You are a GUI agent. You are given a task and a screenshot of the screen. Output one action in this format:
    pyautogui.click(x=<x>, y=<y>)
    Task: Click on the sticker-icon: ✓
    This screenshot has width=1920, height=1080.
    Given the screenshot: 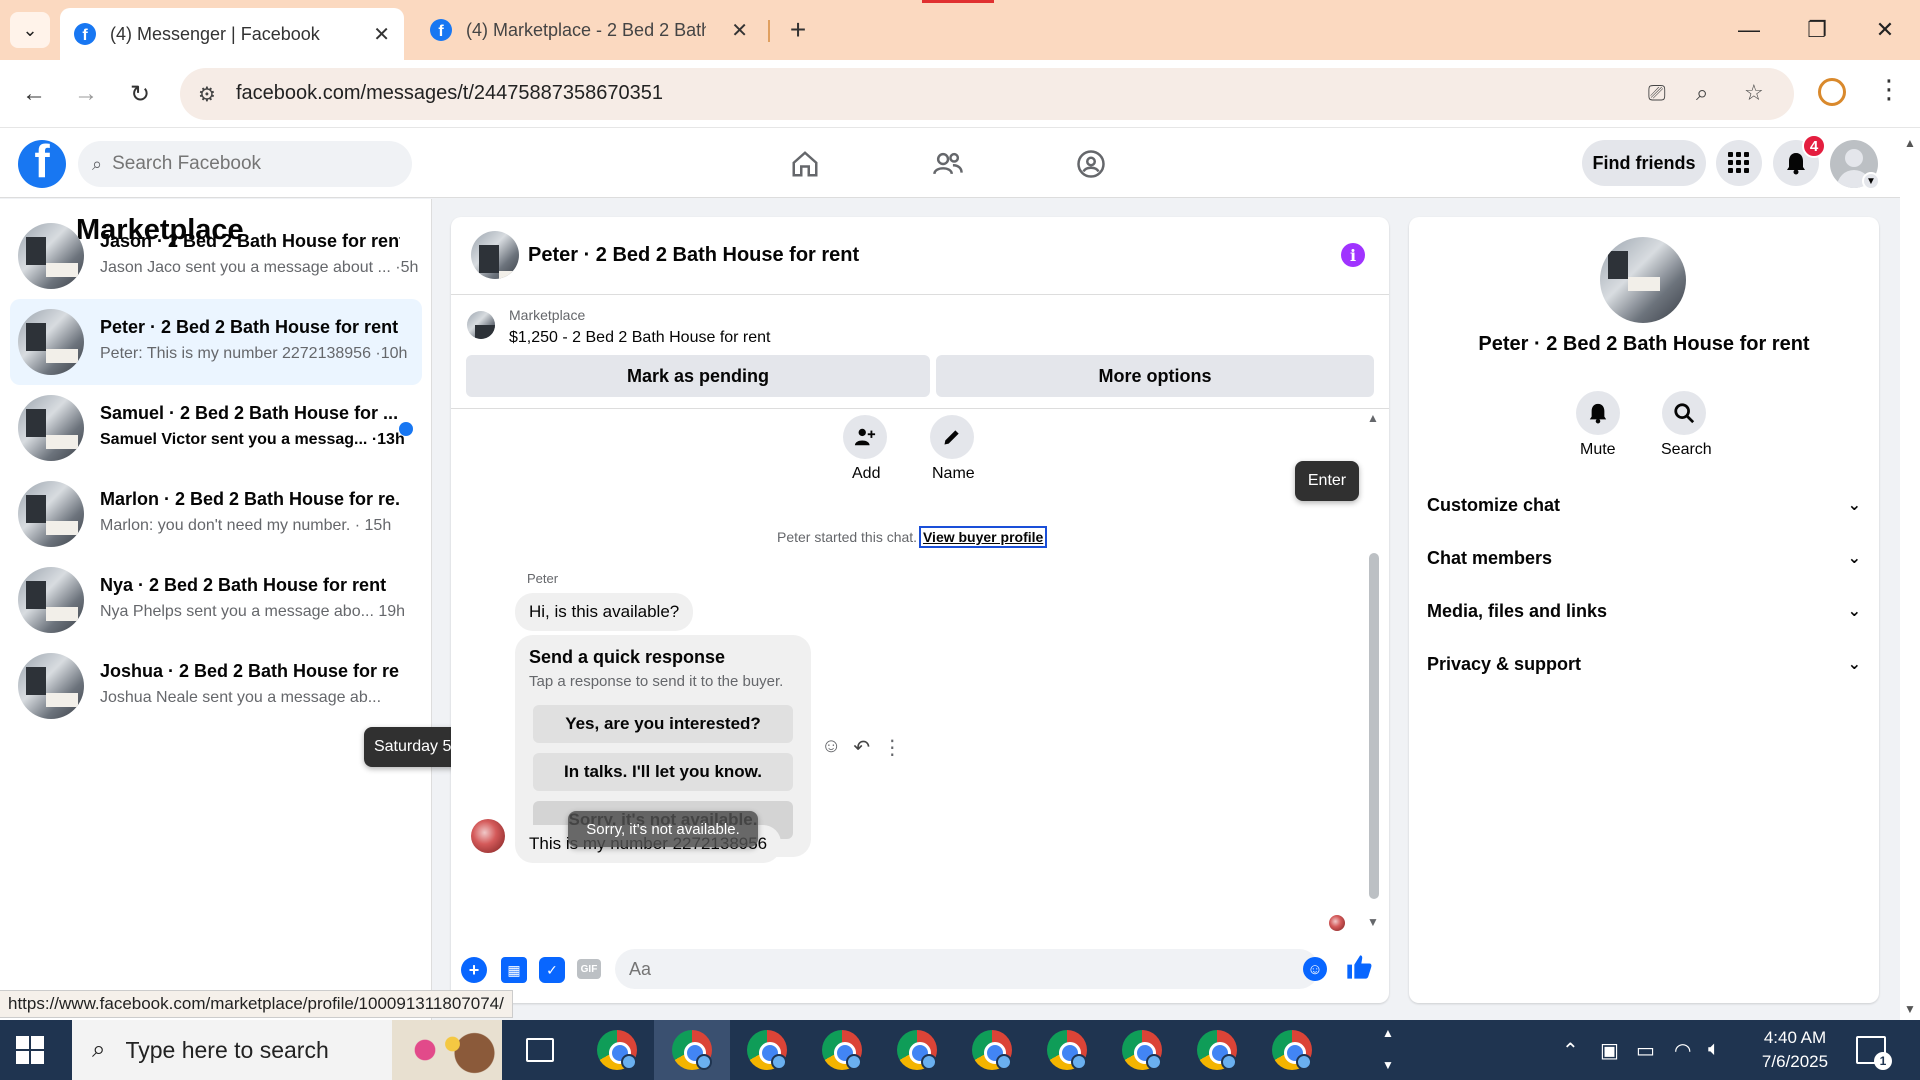 What is the action you would take?
    pyautogui.click(x=552, y=970)
    